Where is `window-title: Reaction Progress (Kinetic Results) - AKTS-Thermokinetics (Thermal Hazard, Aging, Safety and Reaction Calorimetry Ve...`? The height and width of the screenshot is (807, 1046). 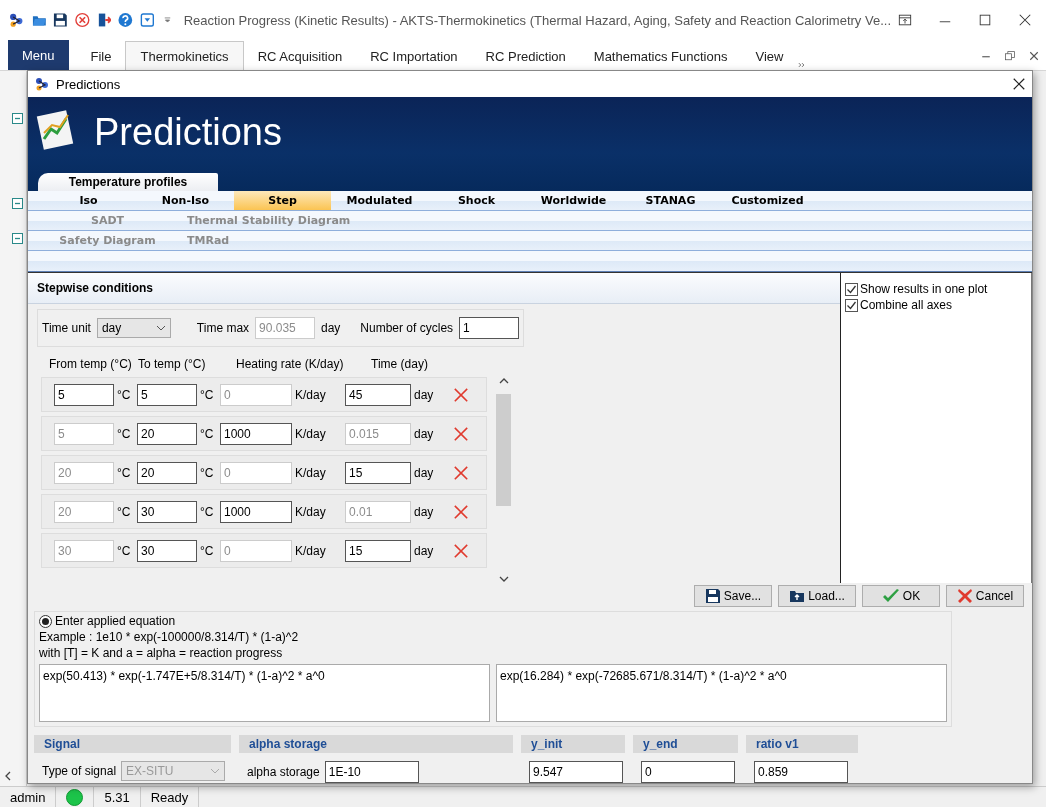
window-title: Reaction Progress (Kinetic Results) - AKTS-Thermokinetics (Thermal Hazard, Aging, Safety and Reaction Calorimetry Ve... is located at coordinates (537, 20).